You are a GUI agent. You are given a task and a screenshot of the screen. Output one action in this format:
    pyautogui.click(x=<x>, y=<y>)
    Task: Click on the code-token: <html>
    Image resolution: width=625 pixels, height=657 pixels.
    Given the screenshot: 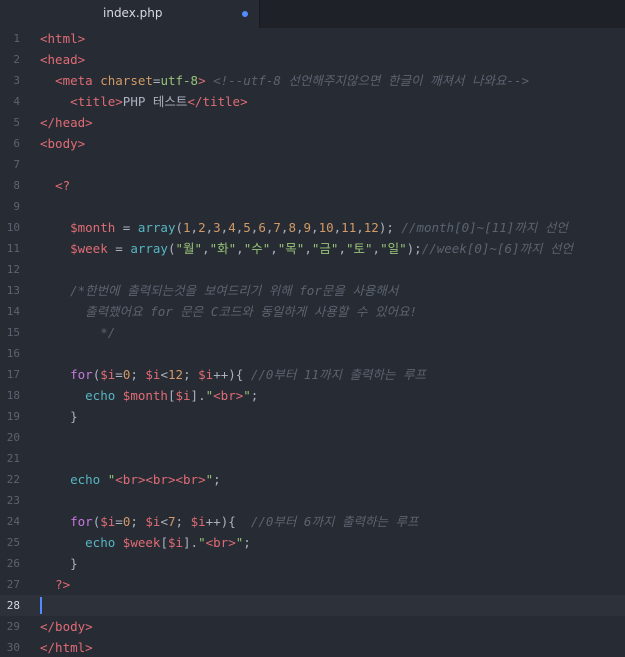 What is the action you would take?
    pyautogui.click(x=63, y=38)
    